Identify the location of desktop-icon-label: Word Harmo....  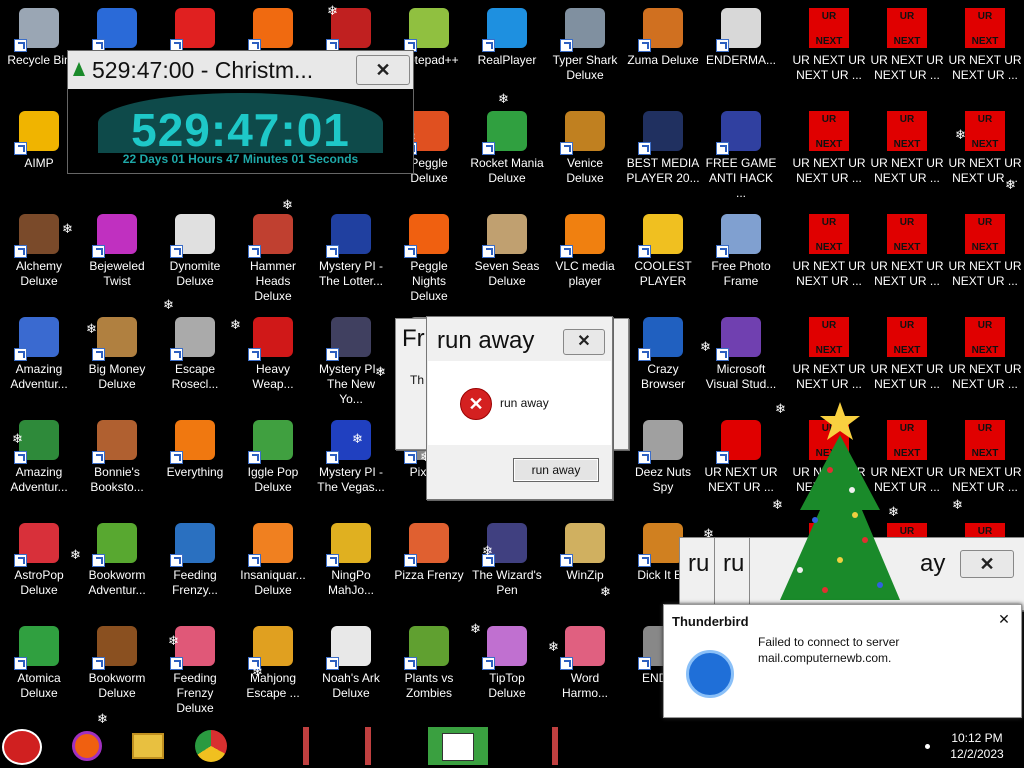
(584, 685).